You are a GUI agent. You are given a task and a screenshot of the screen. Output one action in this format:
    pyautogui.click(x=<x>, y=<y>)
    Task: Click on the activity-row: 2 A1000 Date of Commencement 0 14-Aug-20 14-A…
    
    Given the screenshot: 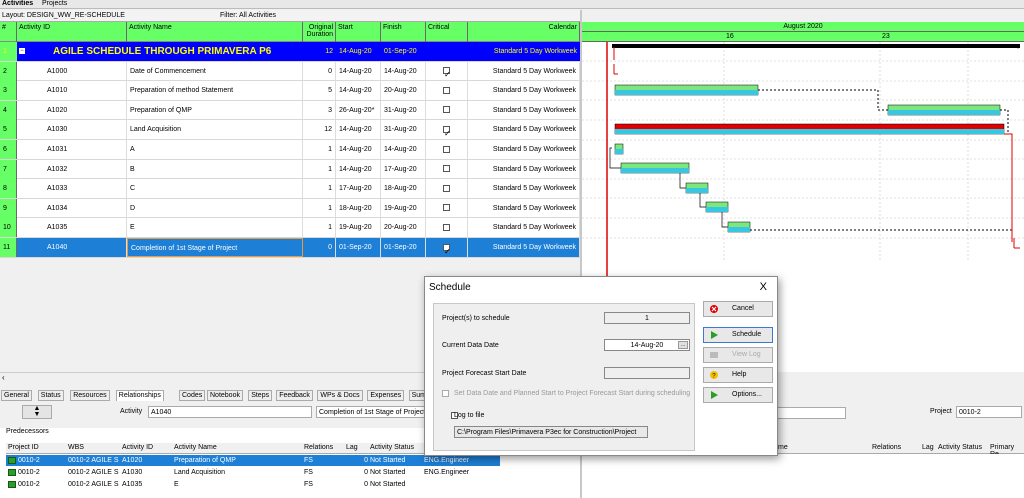 What is the action you would take?
    pyautogui.click(x=290, y=71)
    